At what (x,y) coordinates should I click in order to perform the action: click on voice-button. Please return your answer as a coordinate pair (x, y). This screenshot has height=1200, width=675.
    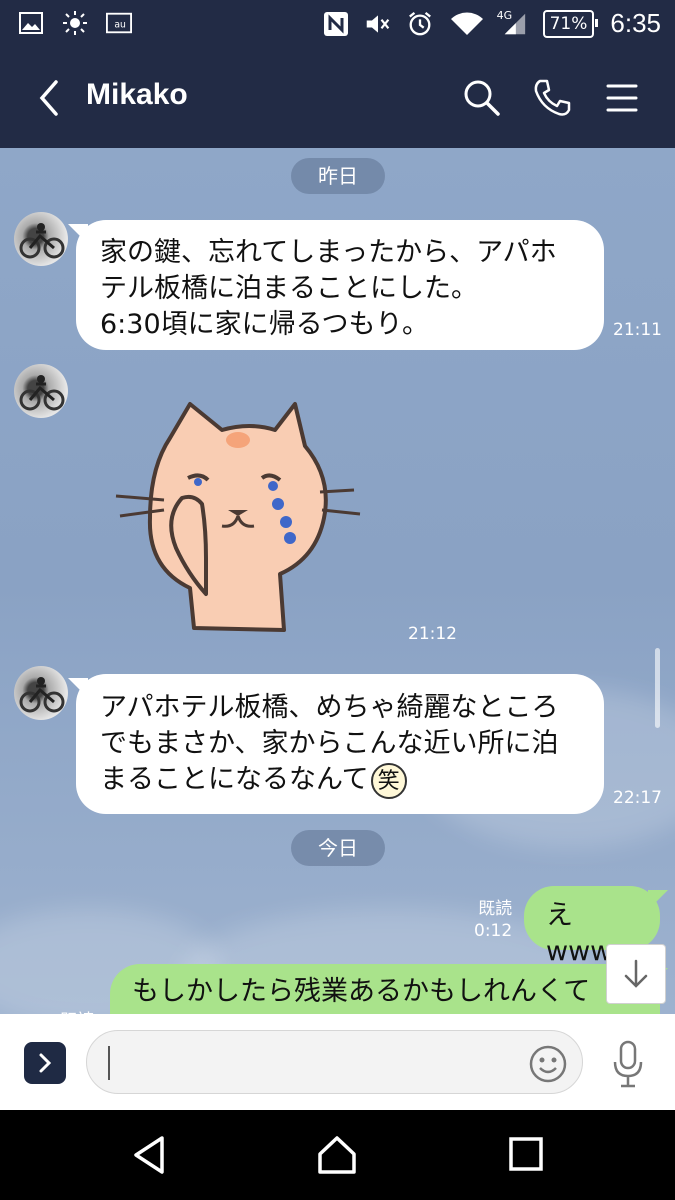
    Looking at the image, I should click on (628, 1064).